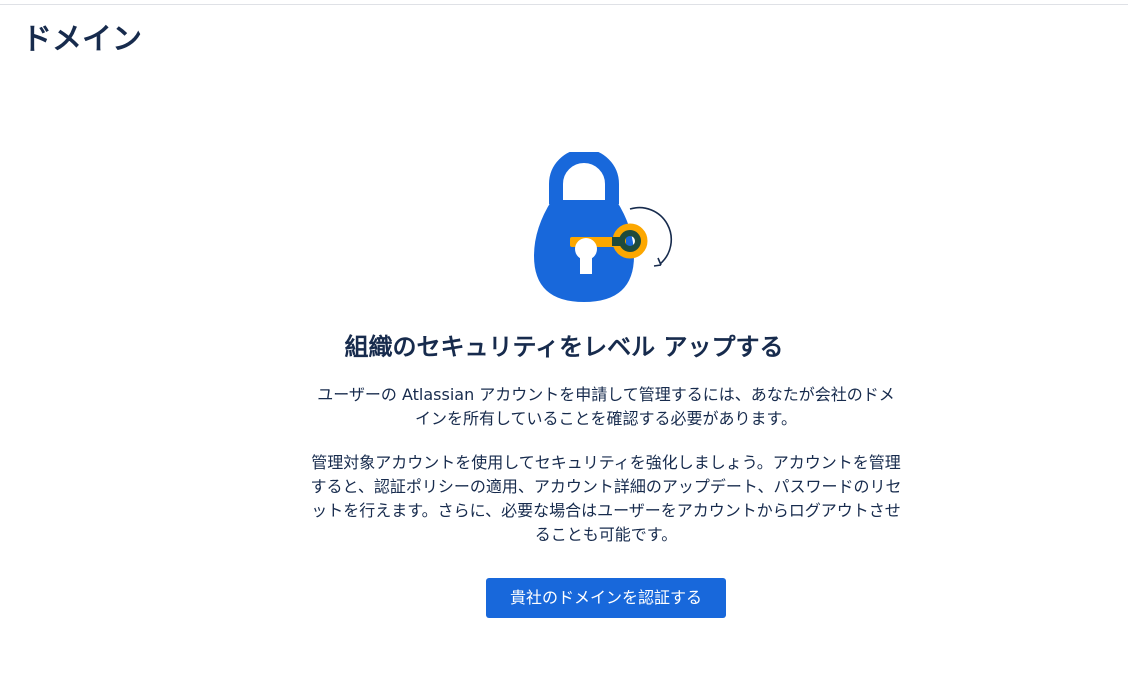 Image resolution: width=1128 pixels, height=676 pixels. What do you see at coordinates (82, 39) in the screenshot?
I see `page-title: ドメイン` at bounding box center [82, 39].